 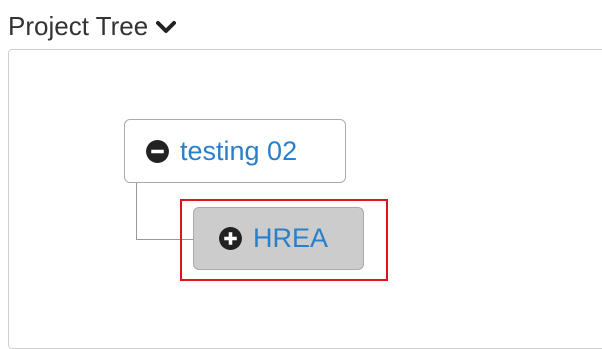 I want to click on tree-node-root: testing 02, so click(x=235, y=151).